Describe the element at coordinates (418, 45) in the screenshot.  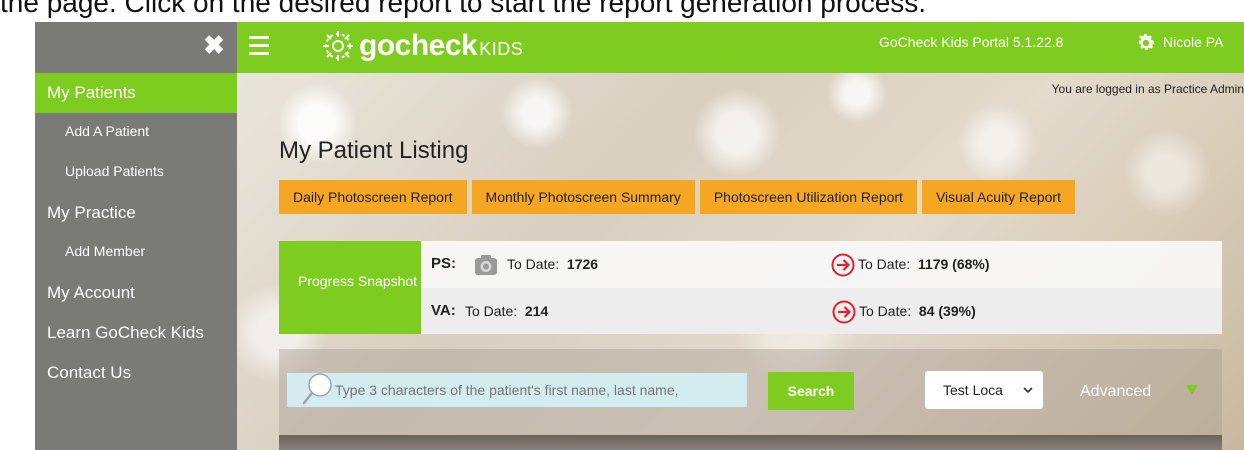
I see `logo-text: gocheck` at that location.